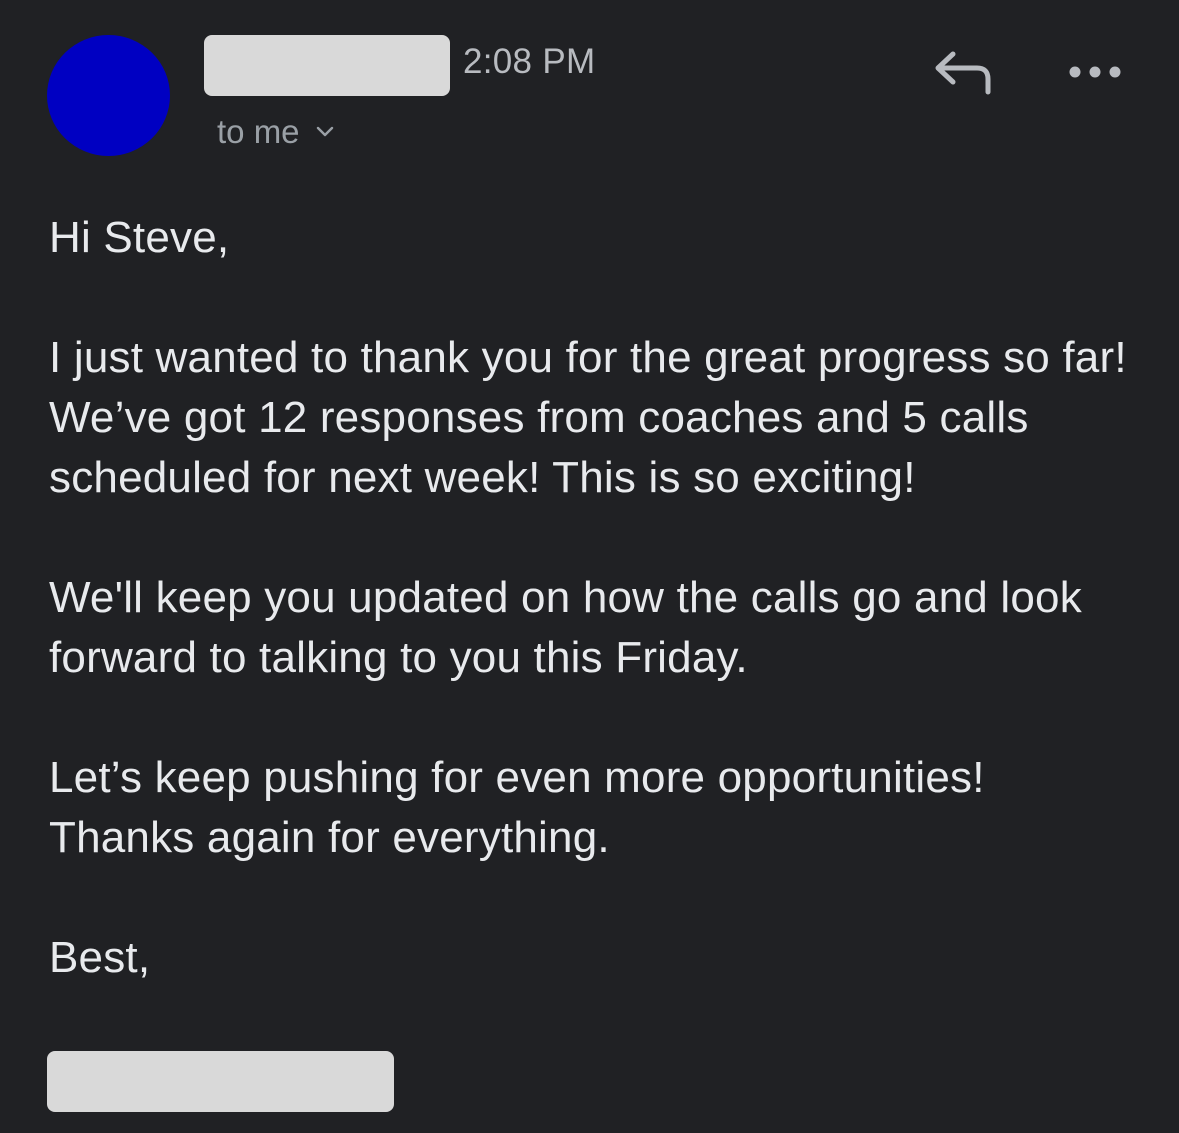  Describe the element at coordinates (220, 1081) in the screenshot. I see `redacted-signature` at that location.